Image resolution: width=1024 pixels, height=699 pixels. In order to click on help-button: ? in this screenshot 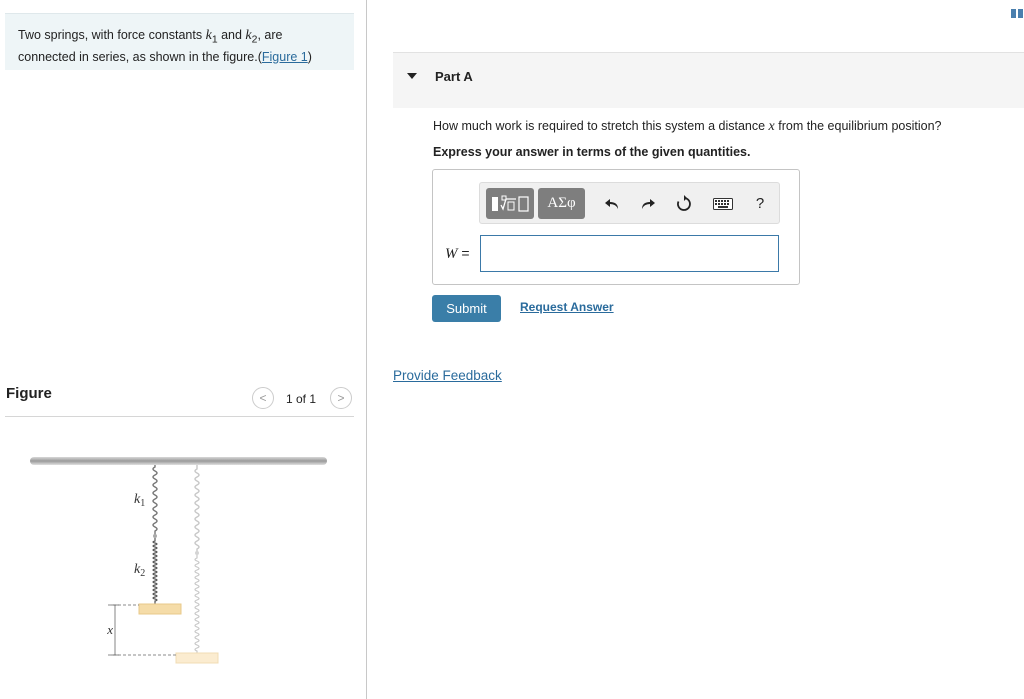, I will do `click(760, 203)`.